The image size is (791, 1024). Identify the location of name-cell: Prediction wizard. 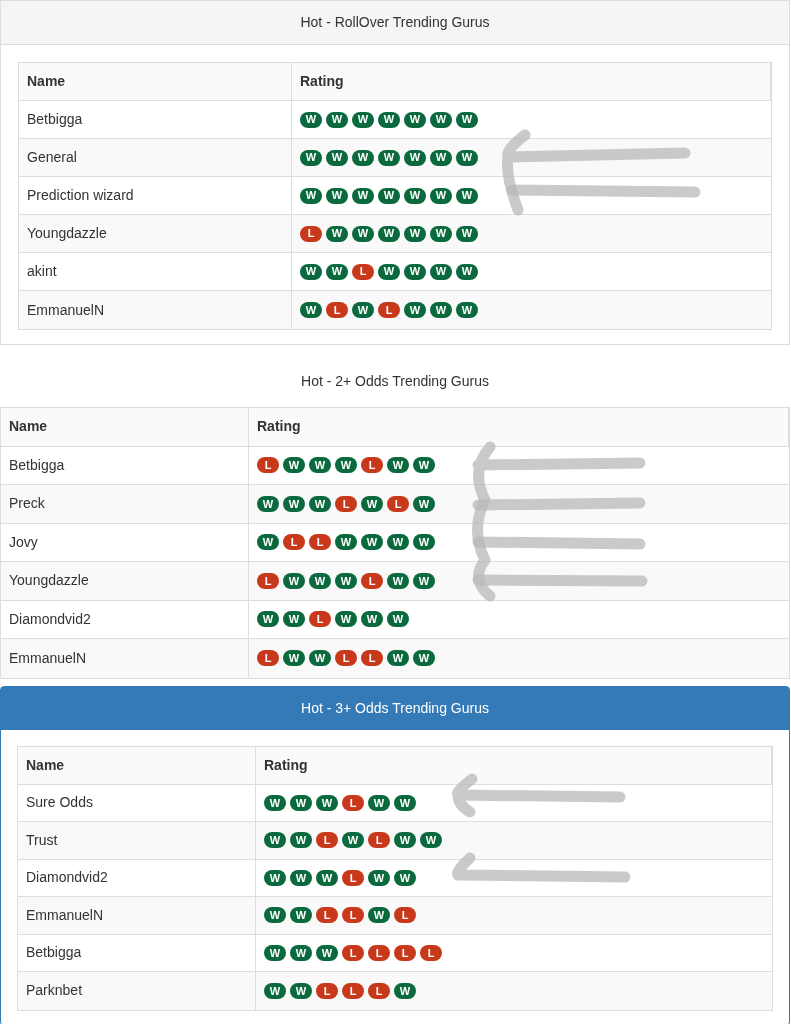
(155, 195).